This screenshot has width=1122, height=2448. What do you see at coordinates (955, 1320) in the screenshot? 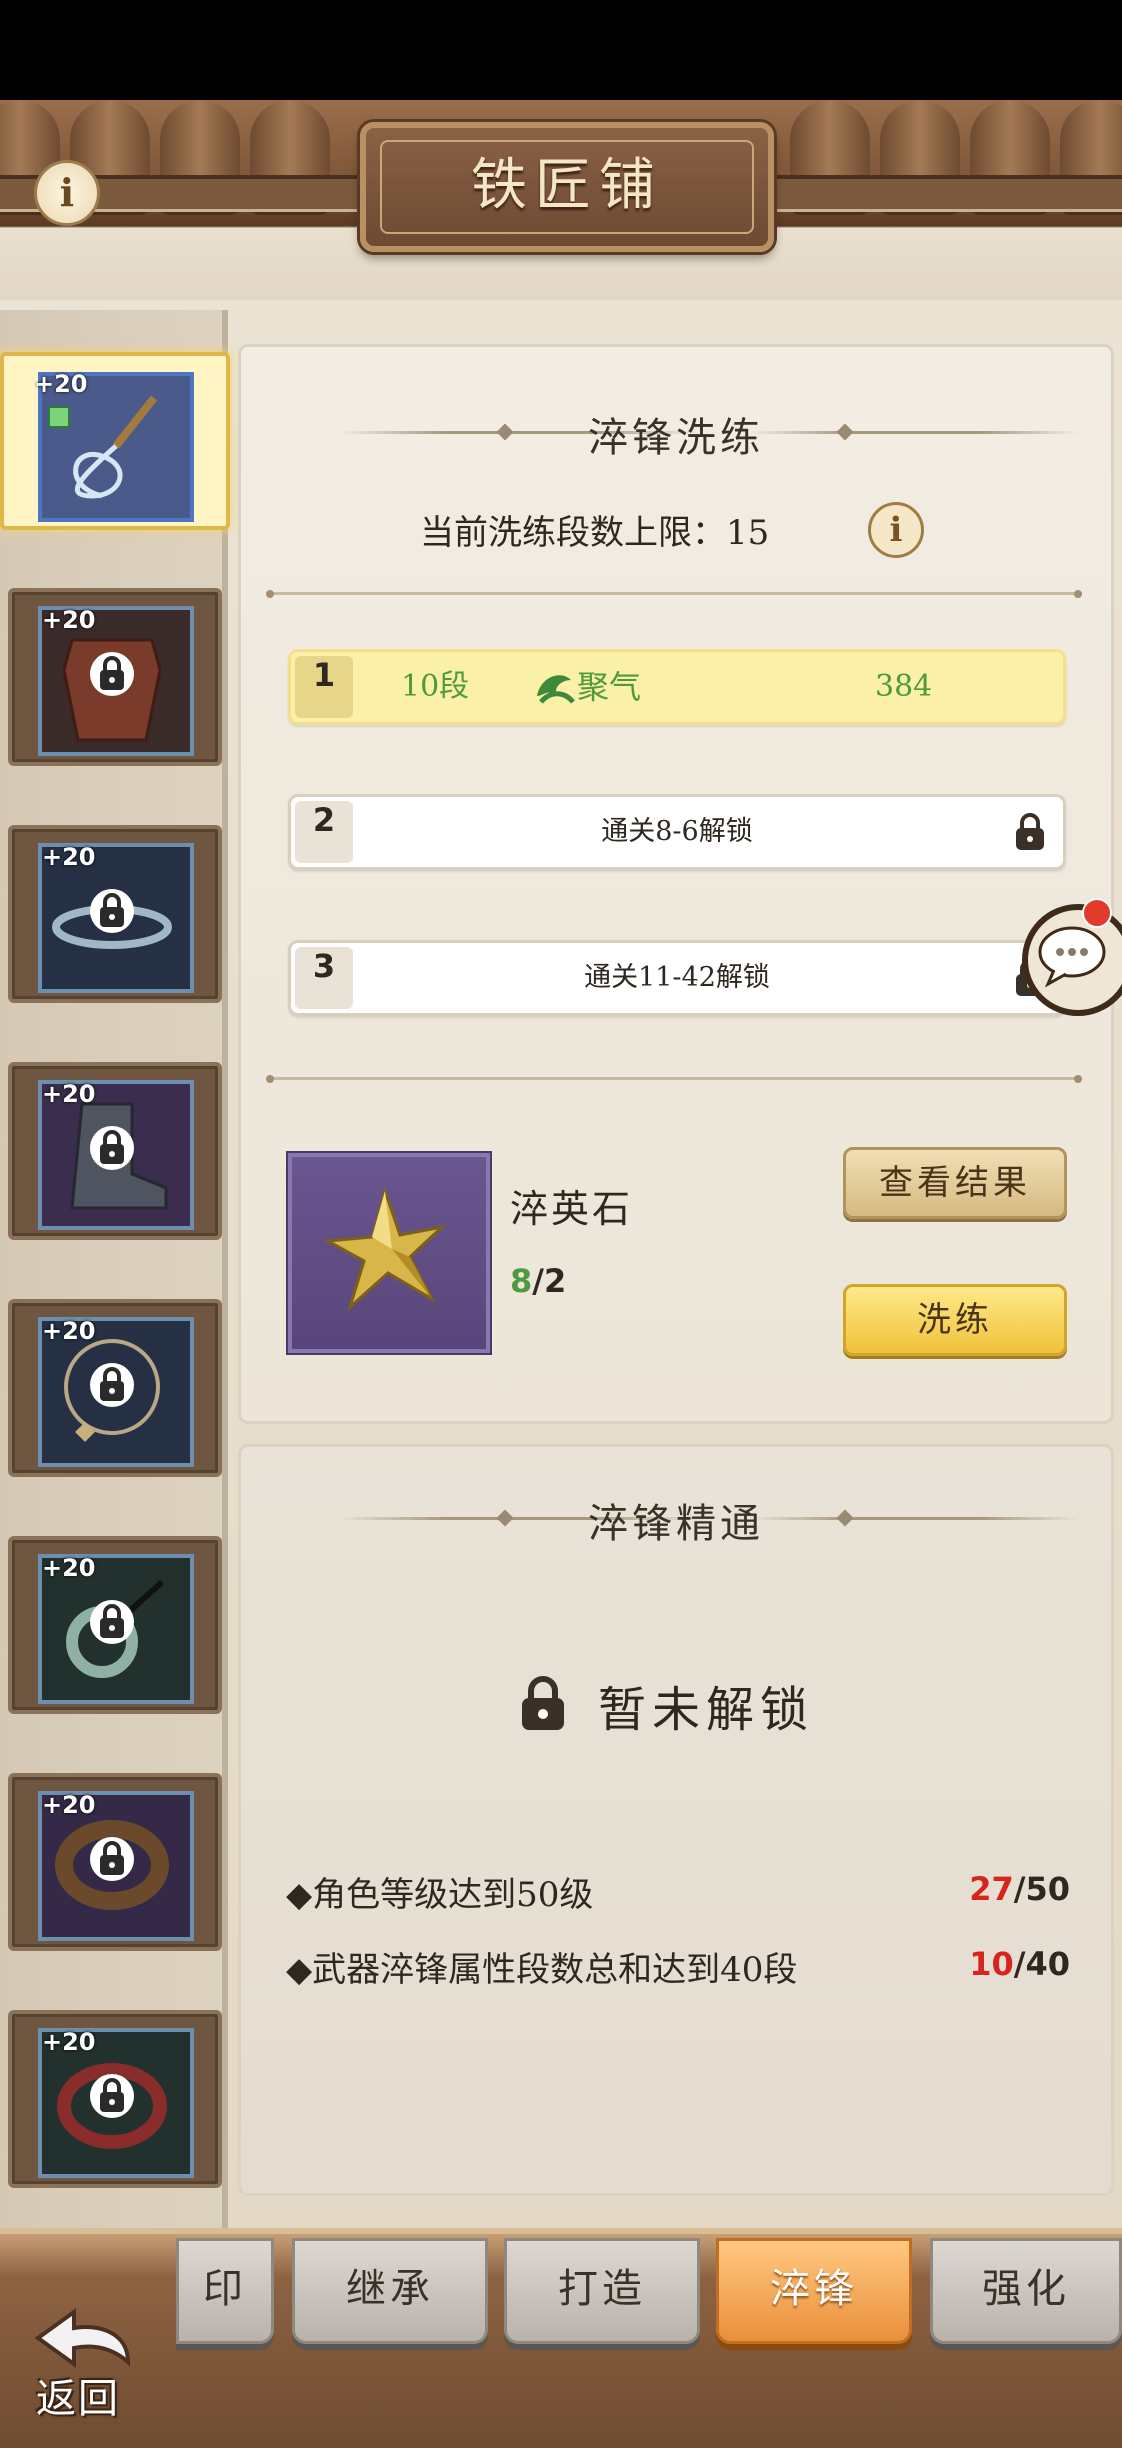
I see `refine-button: 洗练` at bounding box center [955, 1320].